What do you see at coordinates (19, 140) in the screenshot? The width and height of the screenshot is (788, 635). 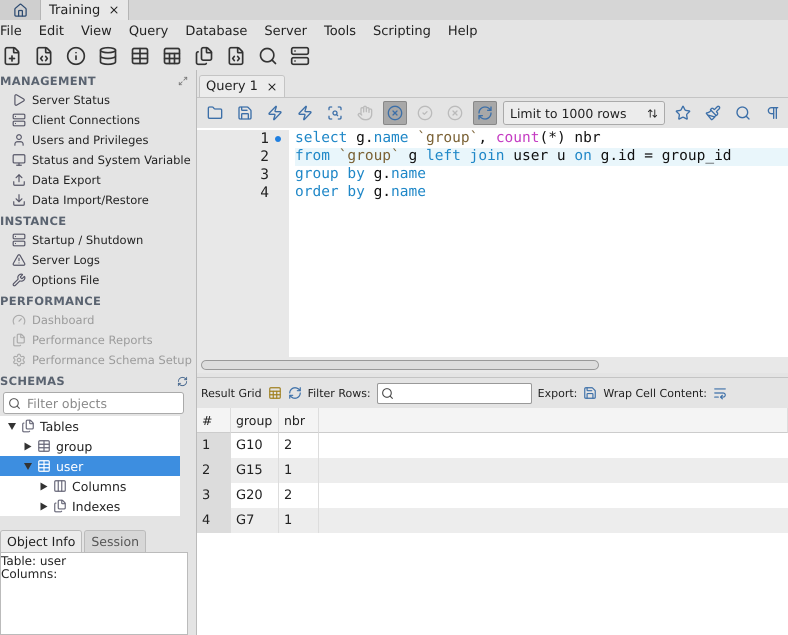 I see `user-icon` at bounding box center [19, 140].